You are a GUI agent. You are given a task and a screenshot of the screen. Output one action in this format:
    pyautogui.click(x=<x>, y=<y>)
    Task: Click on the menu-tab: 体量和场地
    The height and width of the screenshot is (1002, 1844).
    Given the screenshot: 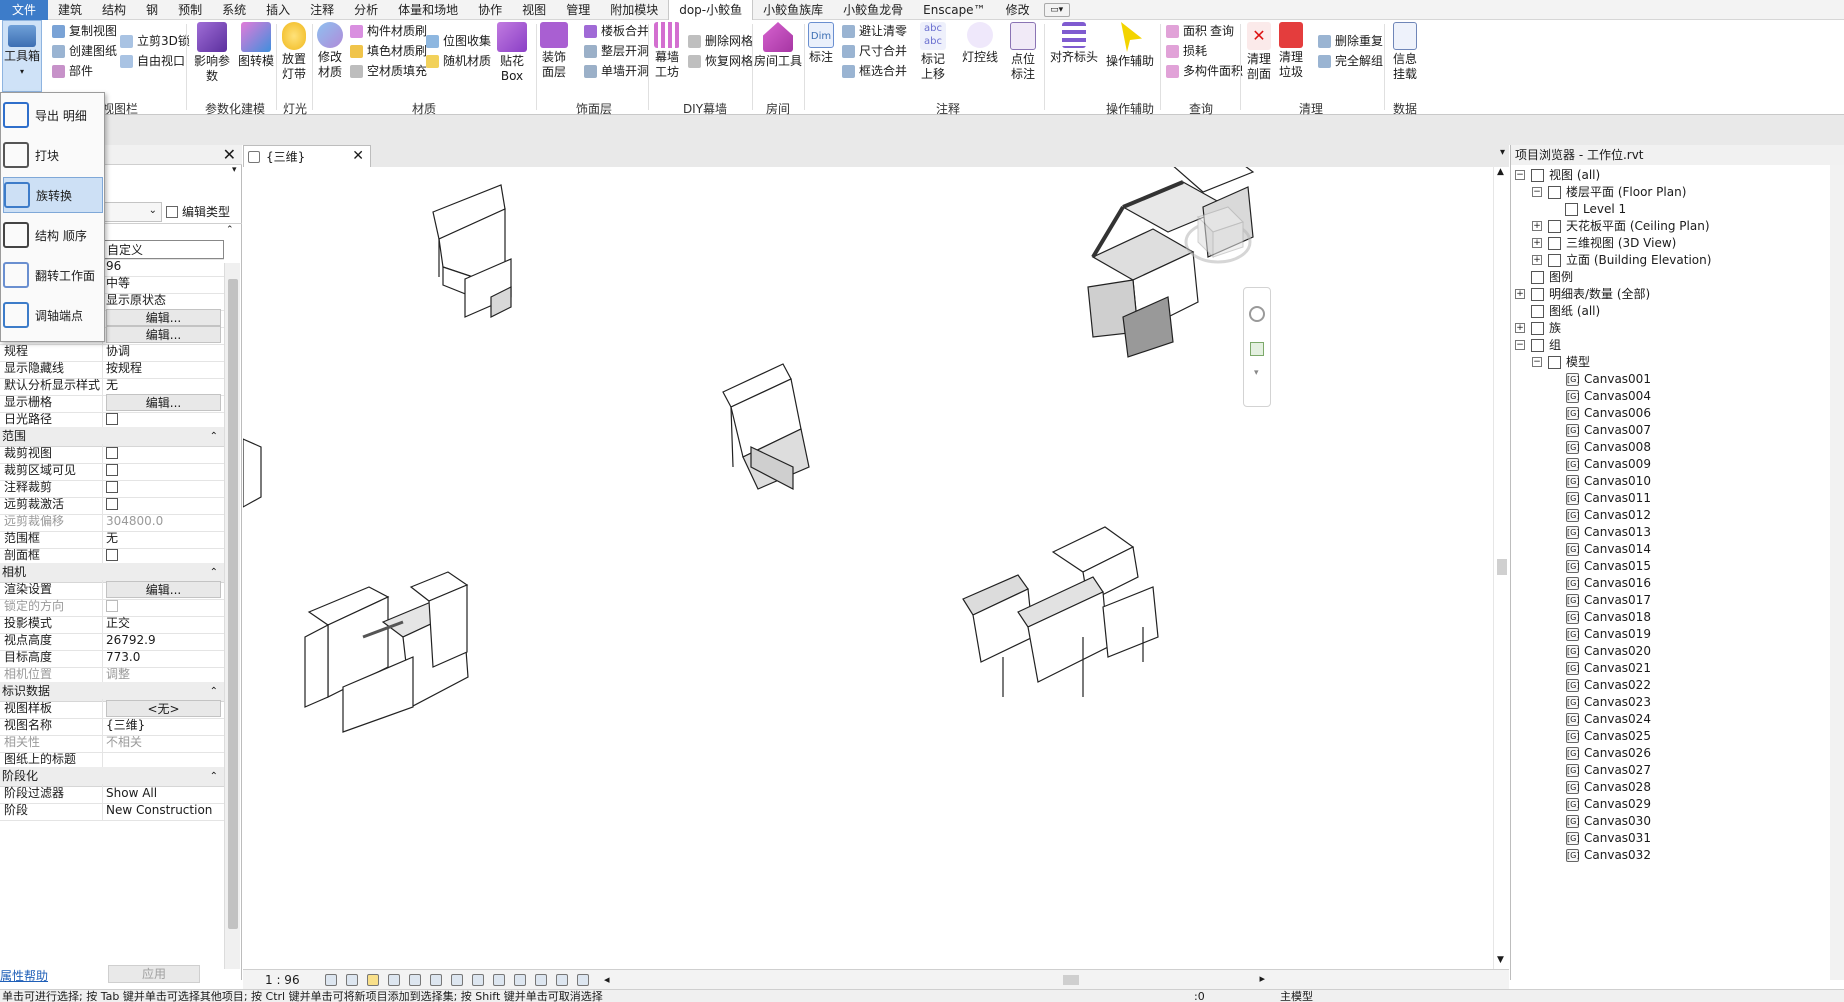 What is the action you would take?
    pyautogui.click(x=428, y=10)
    